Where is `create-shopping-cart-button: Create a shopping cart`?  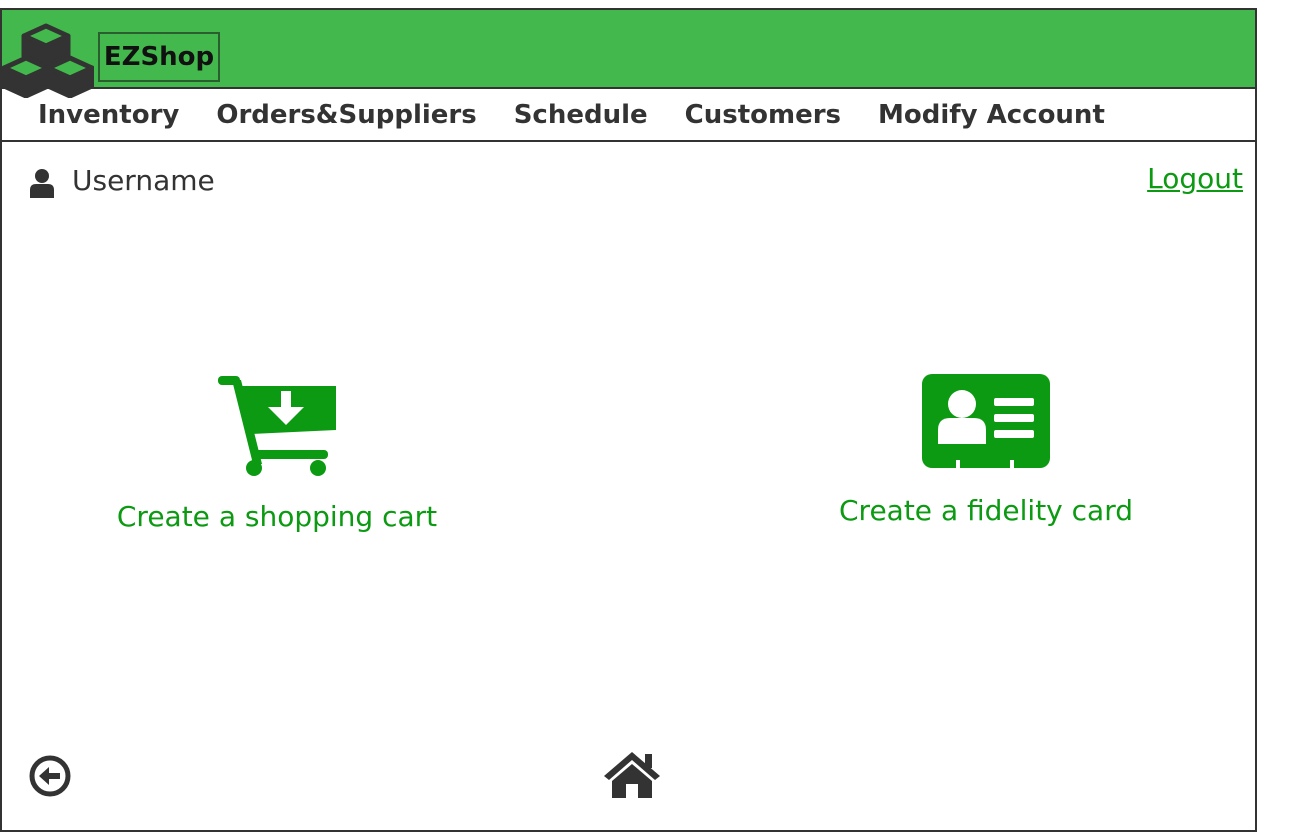 create-shopping-cart-button: Create a shopping cart is located at coordinates (277, 453).